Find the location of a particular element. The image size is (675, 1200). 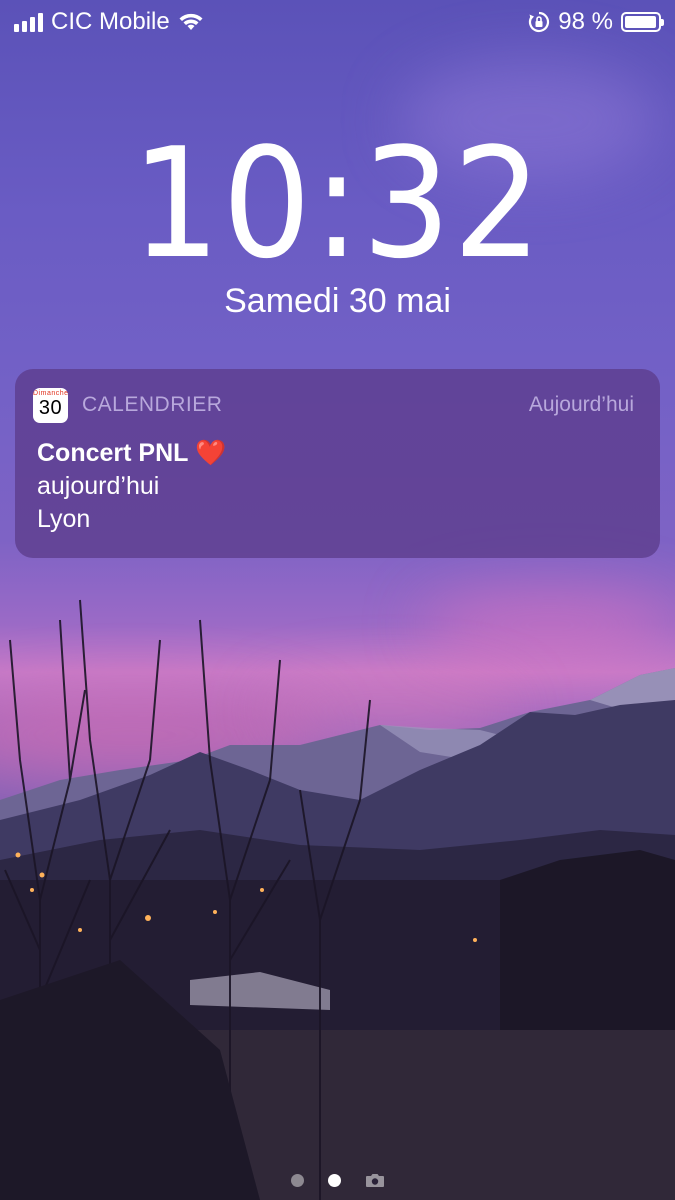

page-indicator is located at coordinates (337, 1180).